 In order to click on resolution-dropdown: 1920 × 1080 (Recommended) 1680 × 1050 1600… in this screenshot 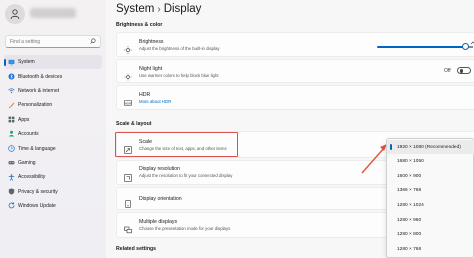, I will do `click(430, 198)`.